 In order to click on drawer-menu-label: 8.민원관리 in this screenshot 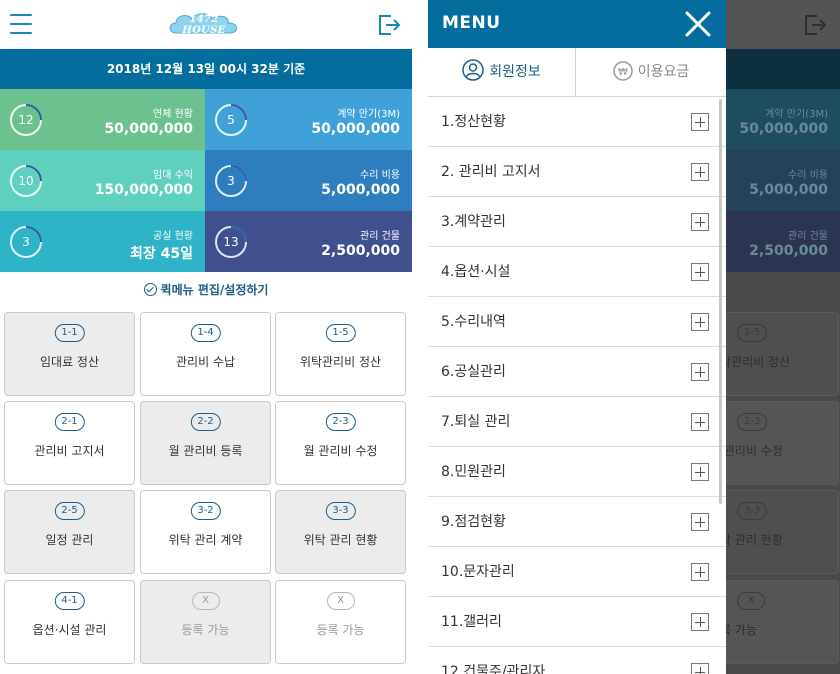, I will do `click(473, 472)`.